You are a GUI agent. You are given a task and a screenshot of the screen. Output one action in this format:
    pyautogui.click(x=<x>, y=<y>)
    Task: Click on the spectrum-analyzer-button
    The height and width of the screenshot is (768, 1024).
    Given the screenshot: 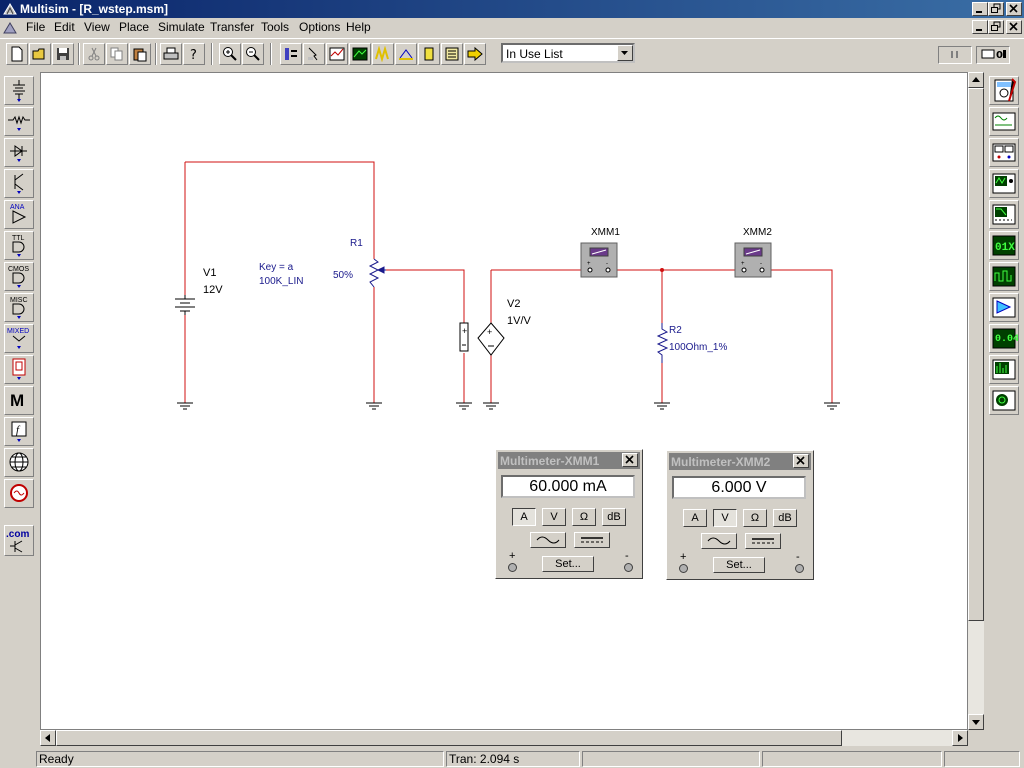 What is the action you would take?
    pyautogui.click(x=1004, y=369)
    